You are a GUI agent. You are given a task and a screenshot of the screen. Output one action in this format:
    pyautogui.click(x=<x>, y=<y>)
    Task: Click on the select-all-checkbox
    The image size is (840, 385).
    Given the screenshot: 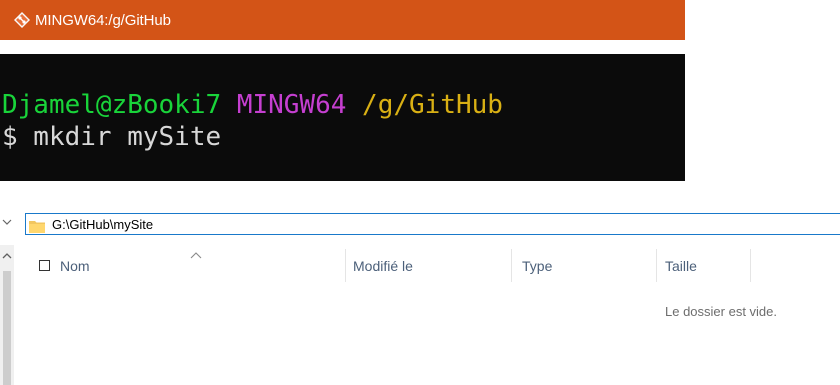 What is the action you would take?
    pyautogui.click(x=44, y=265)
    